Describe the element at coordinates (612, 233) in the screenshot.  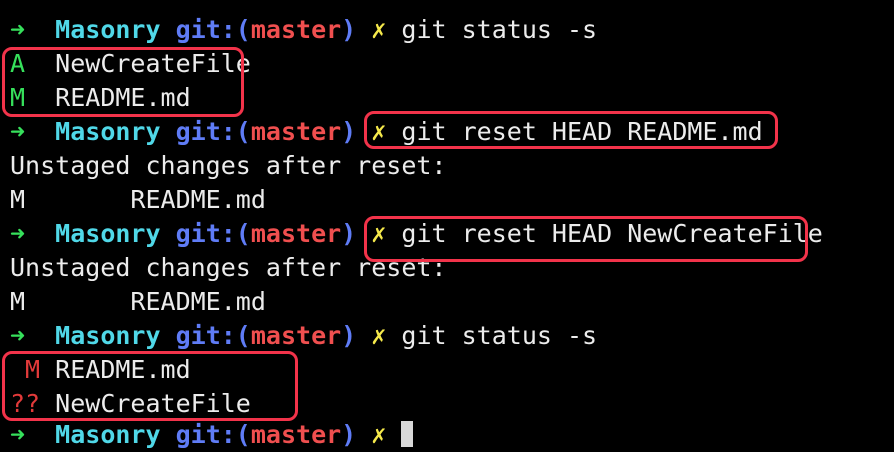
I see `command-text: git reset HEAD NewCreateFile` at that location.